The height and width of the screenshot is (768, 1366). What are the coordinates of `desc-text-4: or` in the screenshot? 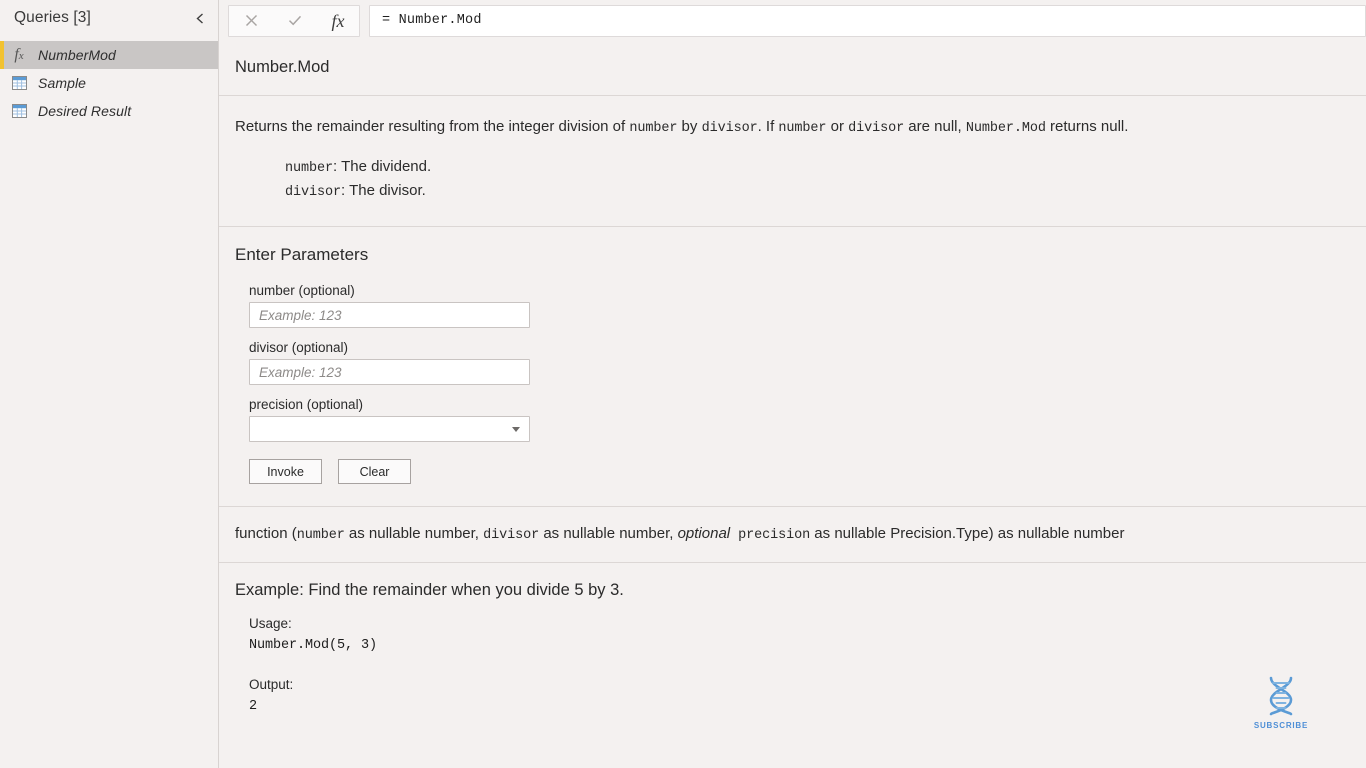 It's located at (837, 126).